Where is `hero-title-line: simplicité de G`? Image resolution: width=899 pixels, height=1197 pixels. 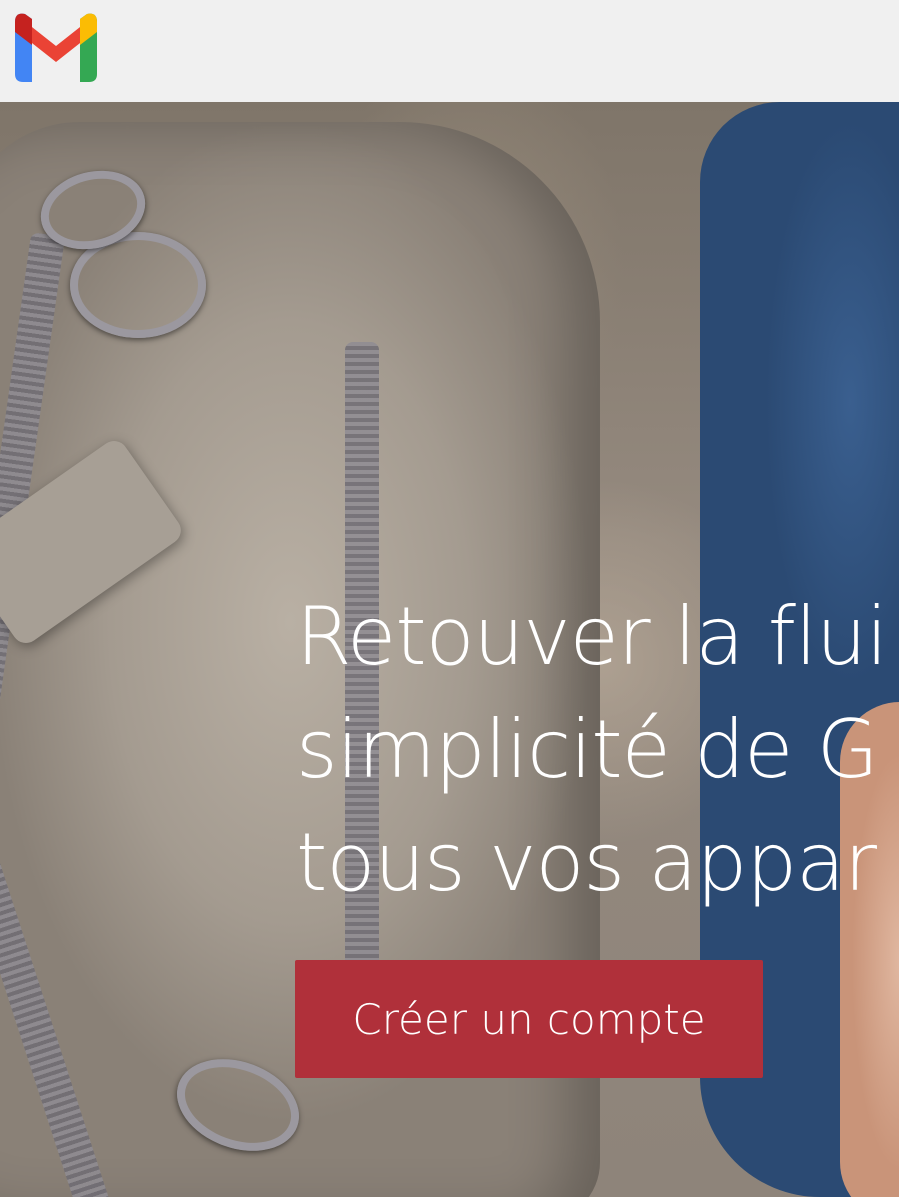
hero-title-line: simplicité de G is located at coordinates (587, 749).